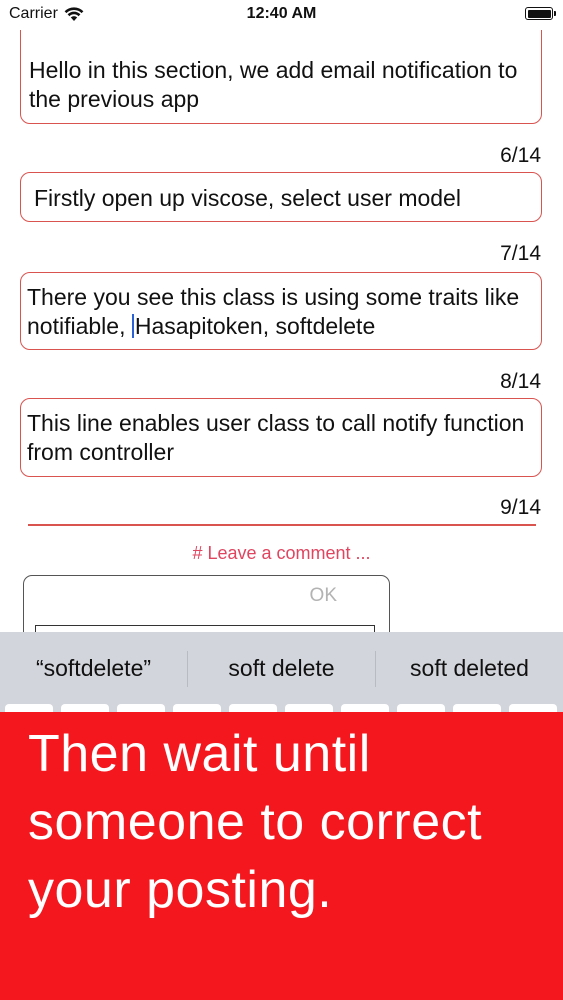 The image size is (563, 1000). I want to click on text-caret, so click(132, 326).